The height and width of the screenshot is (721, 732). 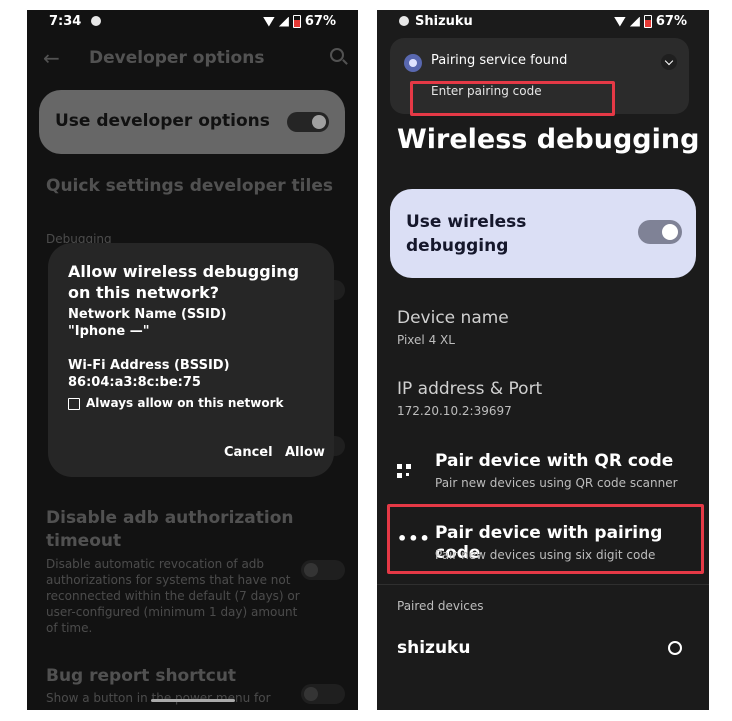 What do you see at coordinates (543, 584) in the screenshot?
I see `divider` at bounding box center [543, 584].